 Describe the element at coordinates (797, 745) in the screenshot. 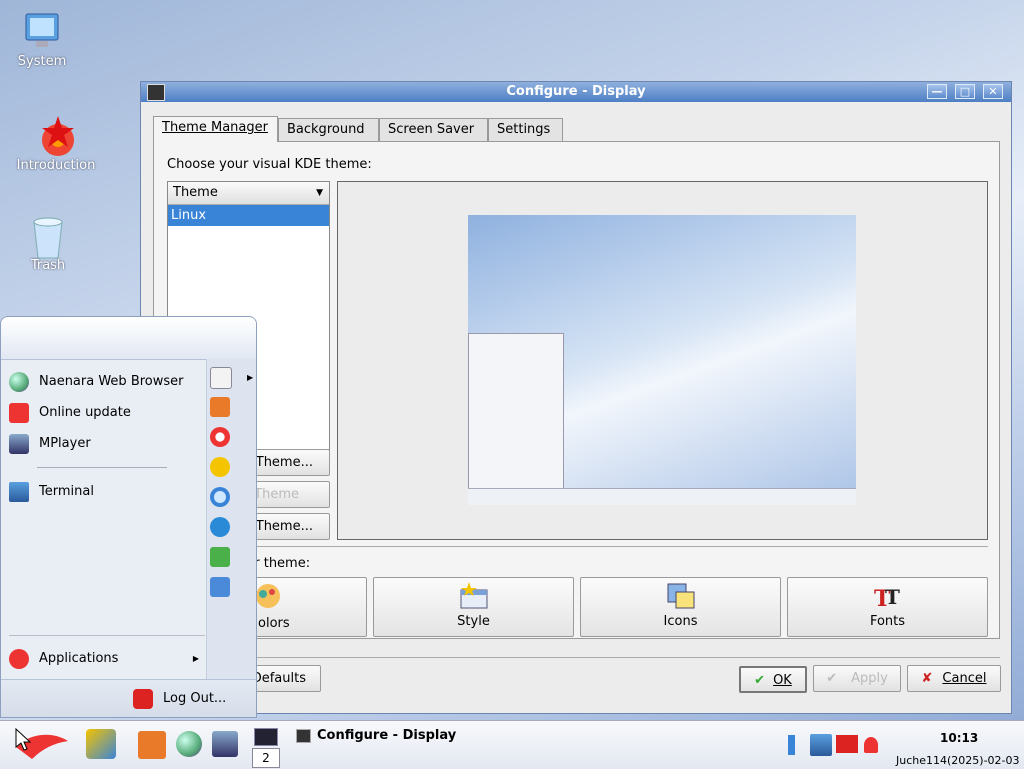

I see `volume-icon` at that location.